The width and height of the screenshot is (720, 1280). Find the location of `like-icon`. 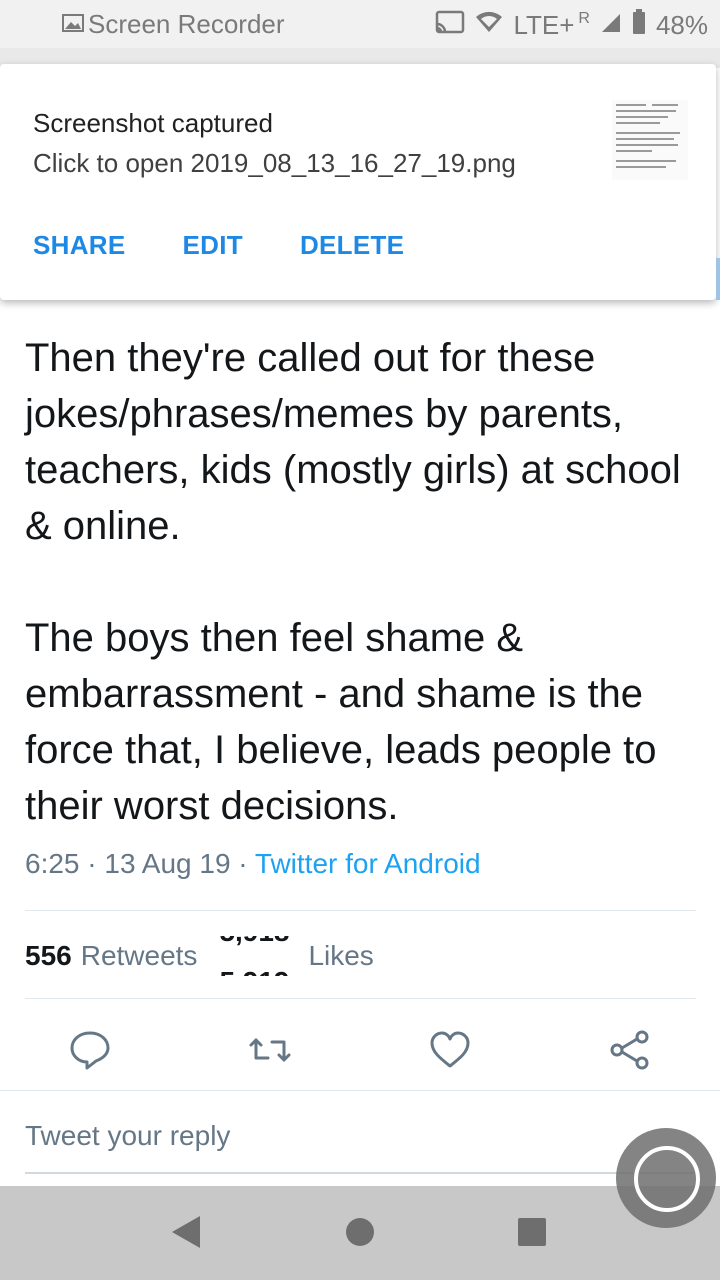

like-icon is located at coordinates (450, 1050).